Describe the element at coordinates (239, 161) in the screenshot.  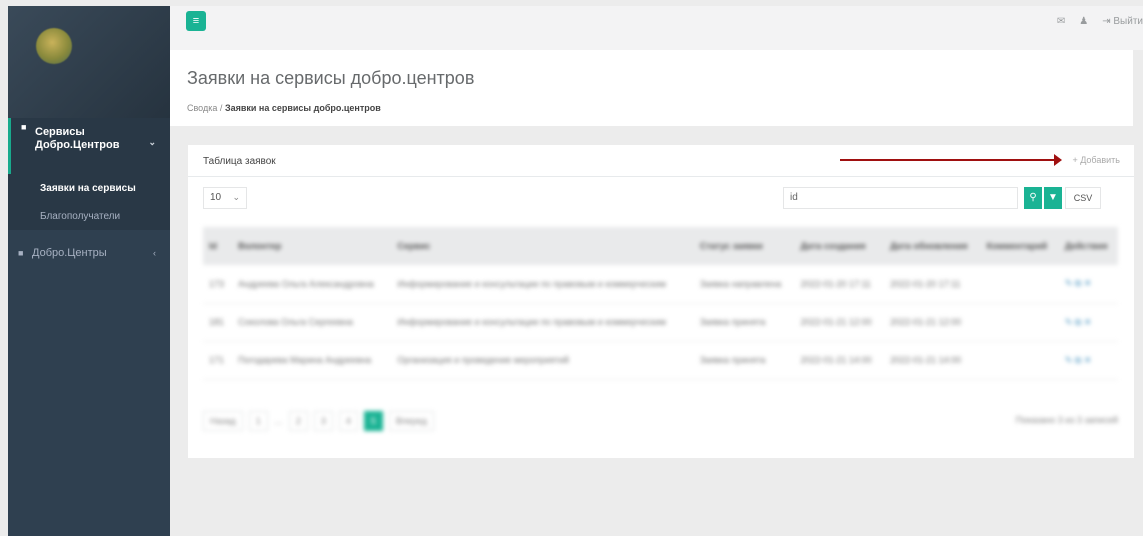
I see `card-title: Таблица заявок` at that location.